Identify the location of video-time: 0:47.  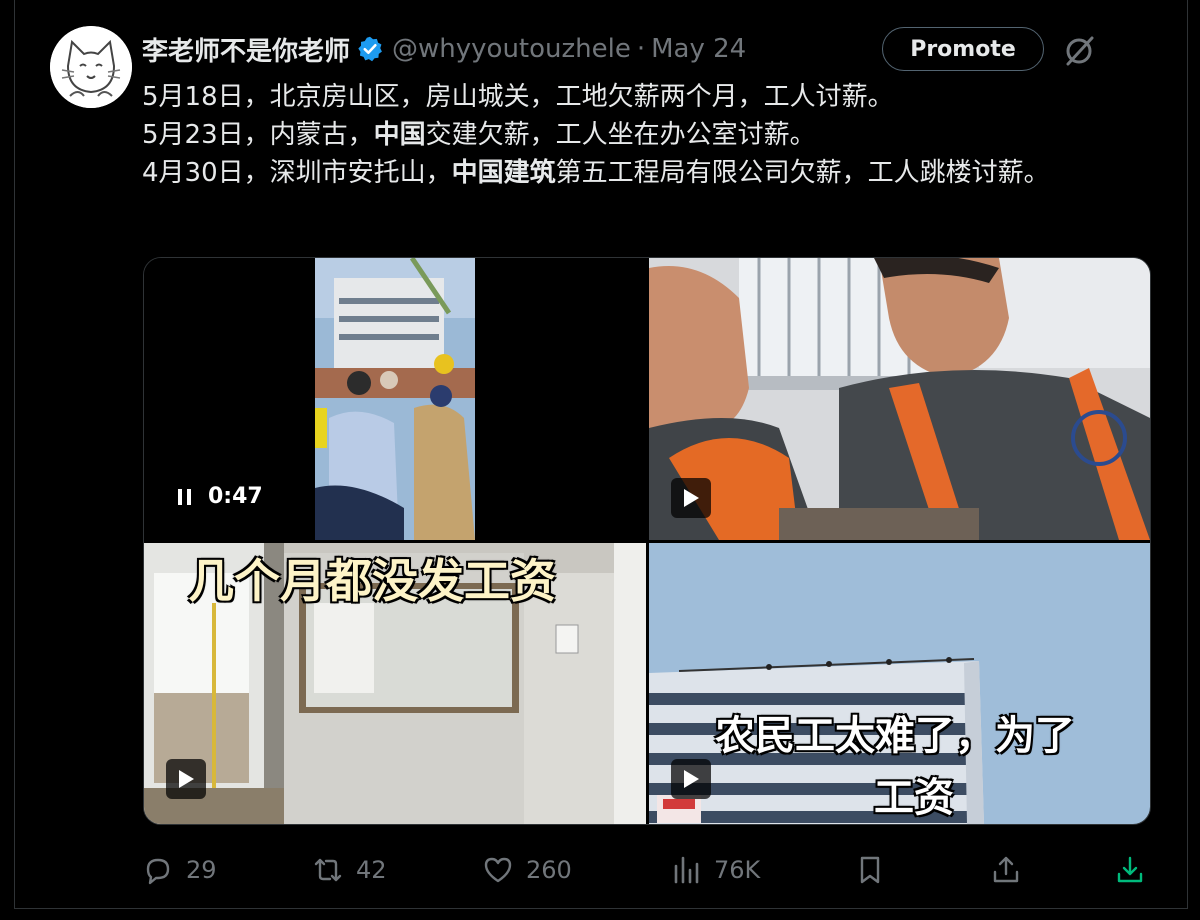
(235, 496).